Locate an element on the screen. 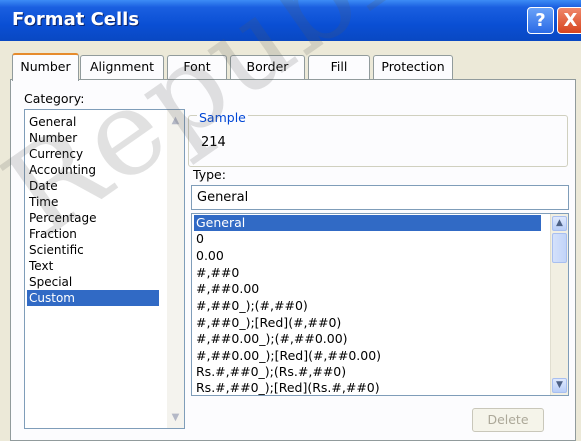 This screenshot has height=441, width=581. tab-alignment: Alignment is located at coordinates (122, 67).